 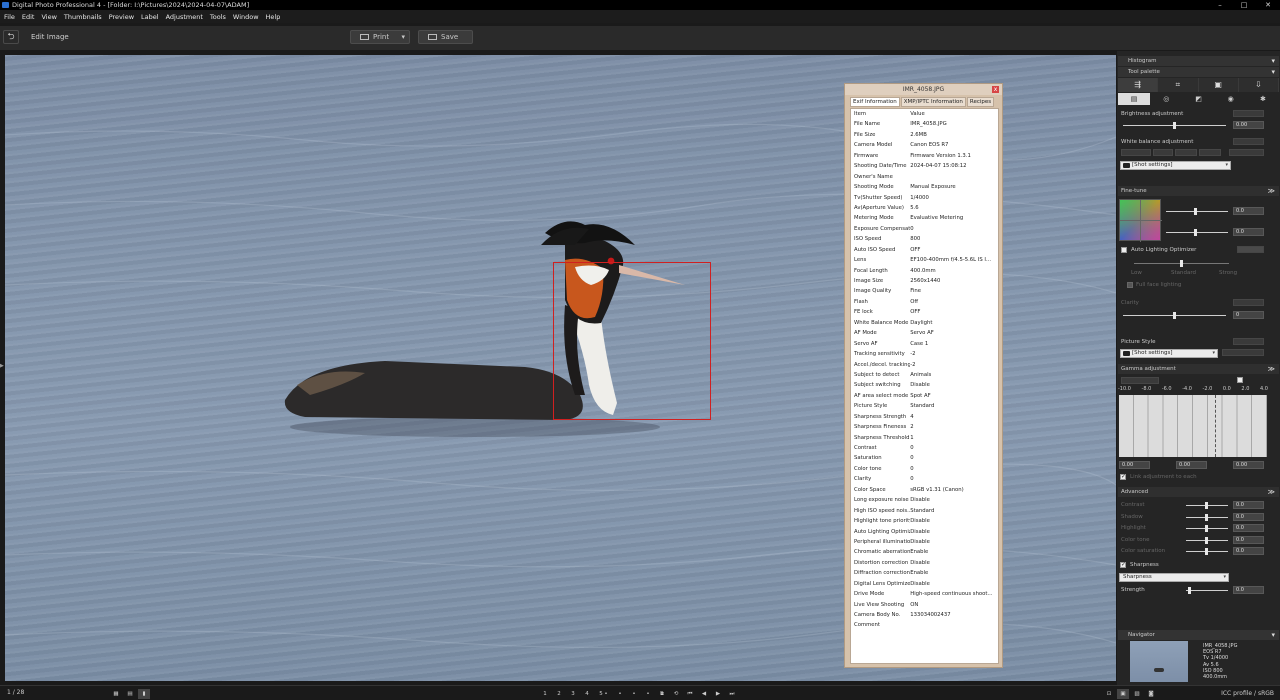 What do you see at coordinates (1231, 99) in the screenshot?
I see `color-subtab-icon: ◉` at bounding box center [1231, 99].